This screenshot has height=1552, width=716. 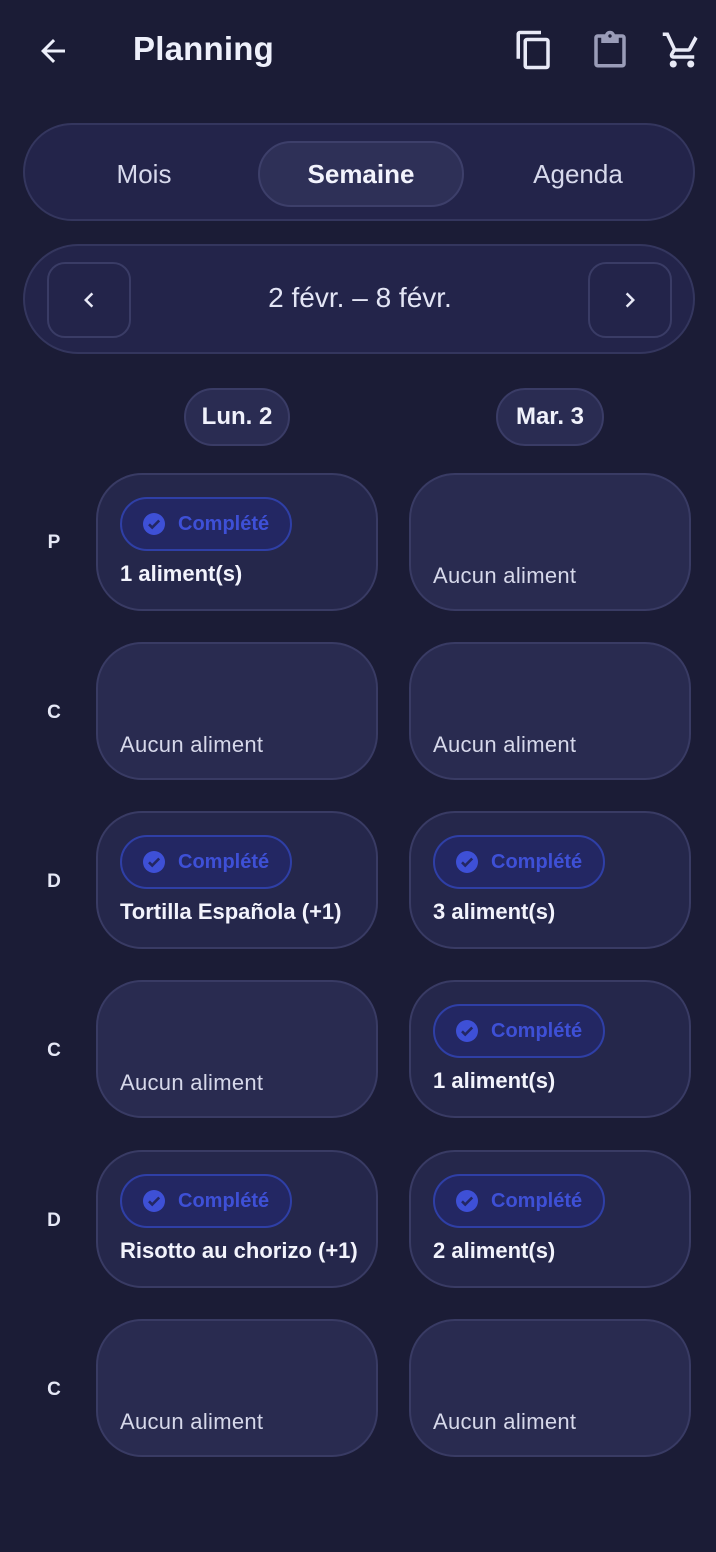 I want to click on cart-icon, so click(x=680, y=50).